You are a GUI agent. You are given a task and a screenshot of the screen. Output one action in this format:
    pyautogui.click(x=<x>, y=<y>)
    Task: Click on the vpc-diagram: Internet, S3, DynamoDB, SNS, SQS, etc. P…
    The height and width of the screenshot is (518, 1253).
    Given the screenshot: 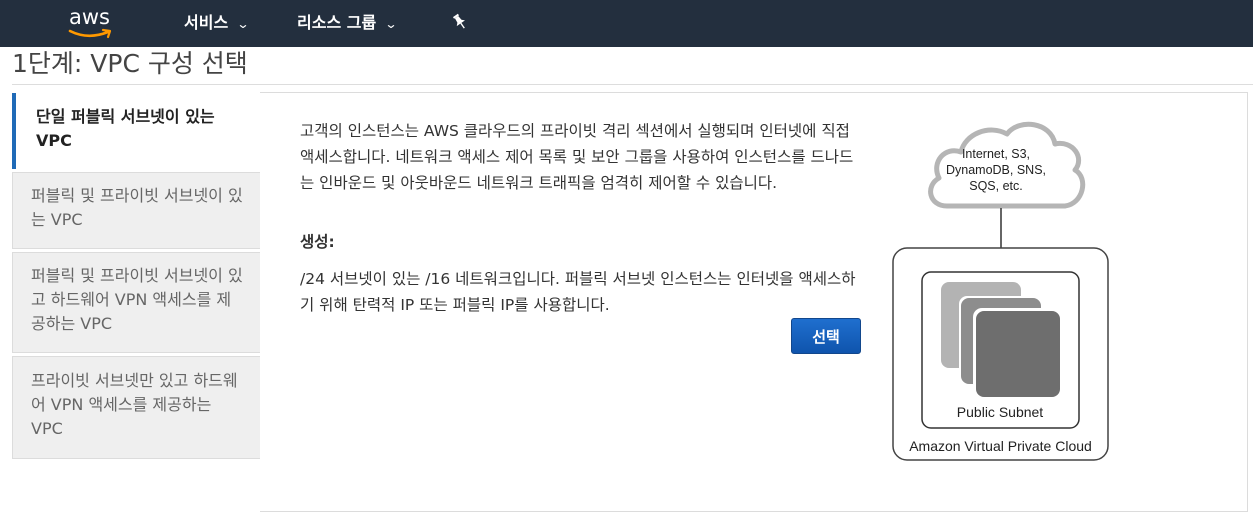 What is the action you would take?
    pyautogui.click(x=1005, y=290)
    